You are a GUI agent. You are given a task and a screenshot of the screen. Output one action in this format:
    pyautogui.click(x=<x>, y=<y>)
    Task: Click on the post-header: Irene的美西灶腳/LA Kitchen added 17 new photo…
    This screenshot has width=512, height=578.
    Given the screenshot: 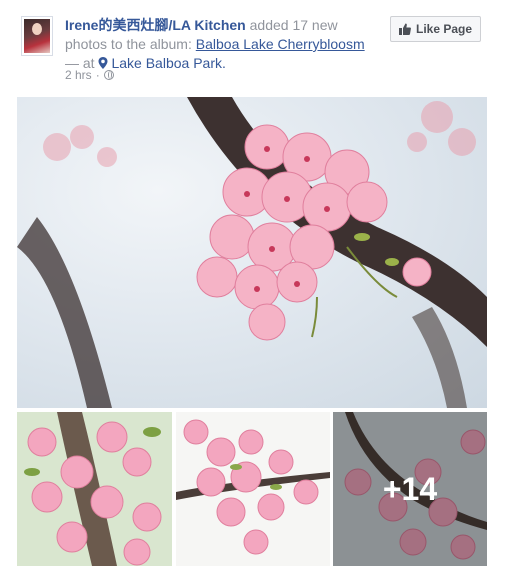 What is the action you would take?
    pyautogui.click(x=220, y=44)
    